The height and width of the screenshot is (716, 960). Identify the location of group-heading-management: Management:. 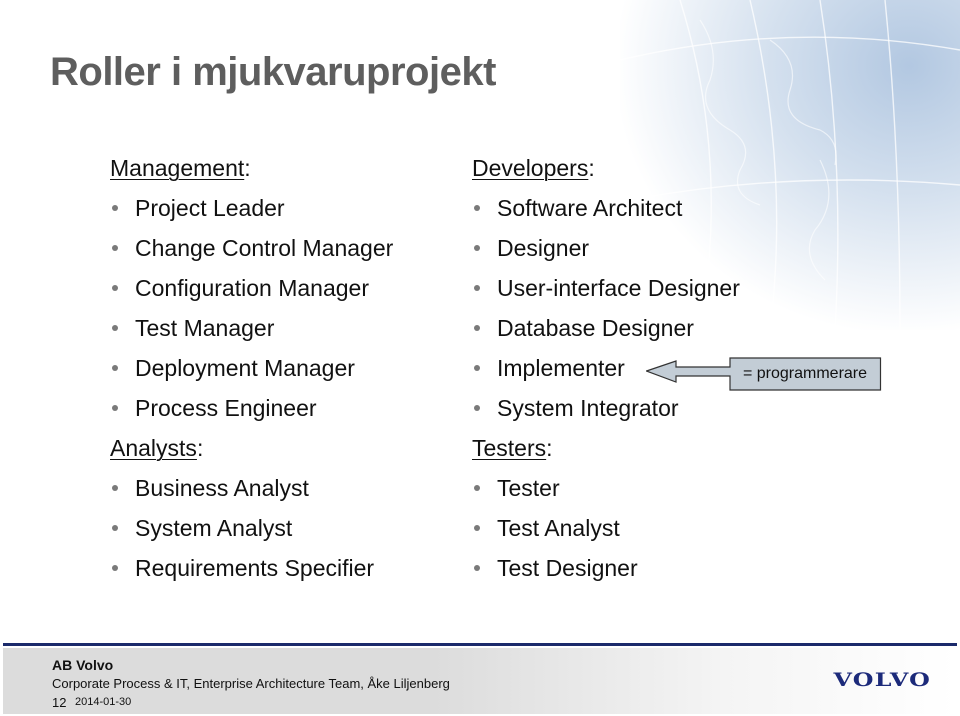
(251, 172).